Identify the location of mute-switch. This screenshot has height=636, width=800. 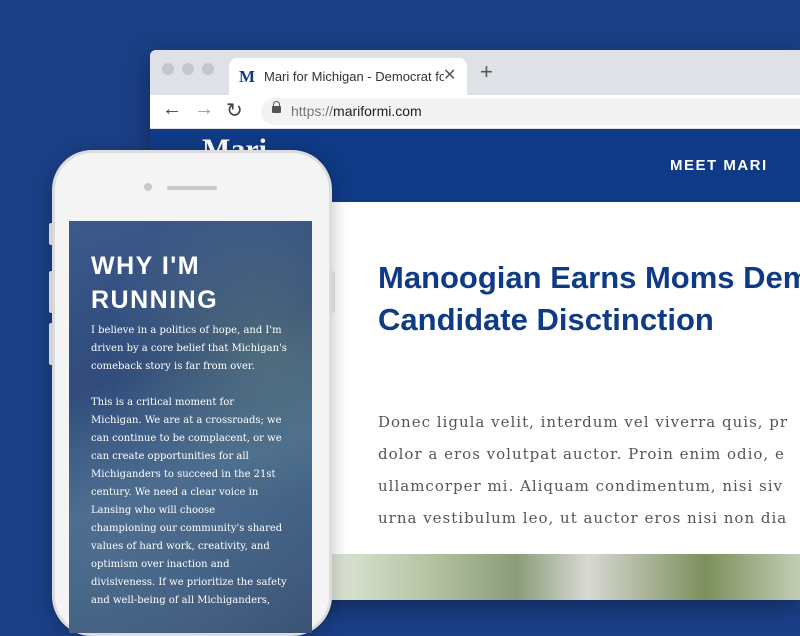
(51, 234).